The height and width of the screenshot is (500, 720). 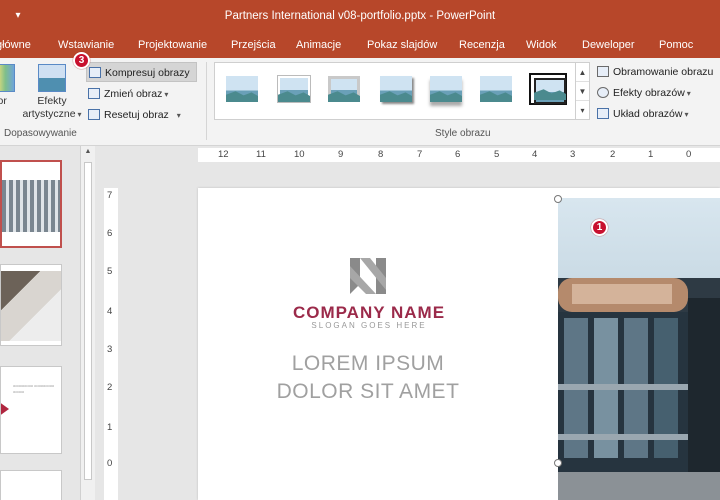 What do you see at coordinates (253, 45) in the screenshot?
I see `tab-transitions: Przejścia` at bounding box center [253, 45].